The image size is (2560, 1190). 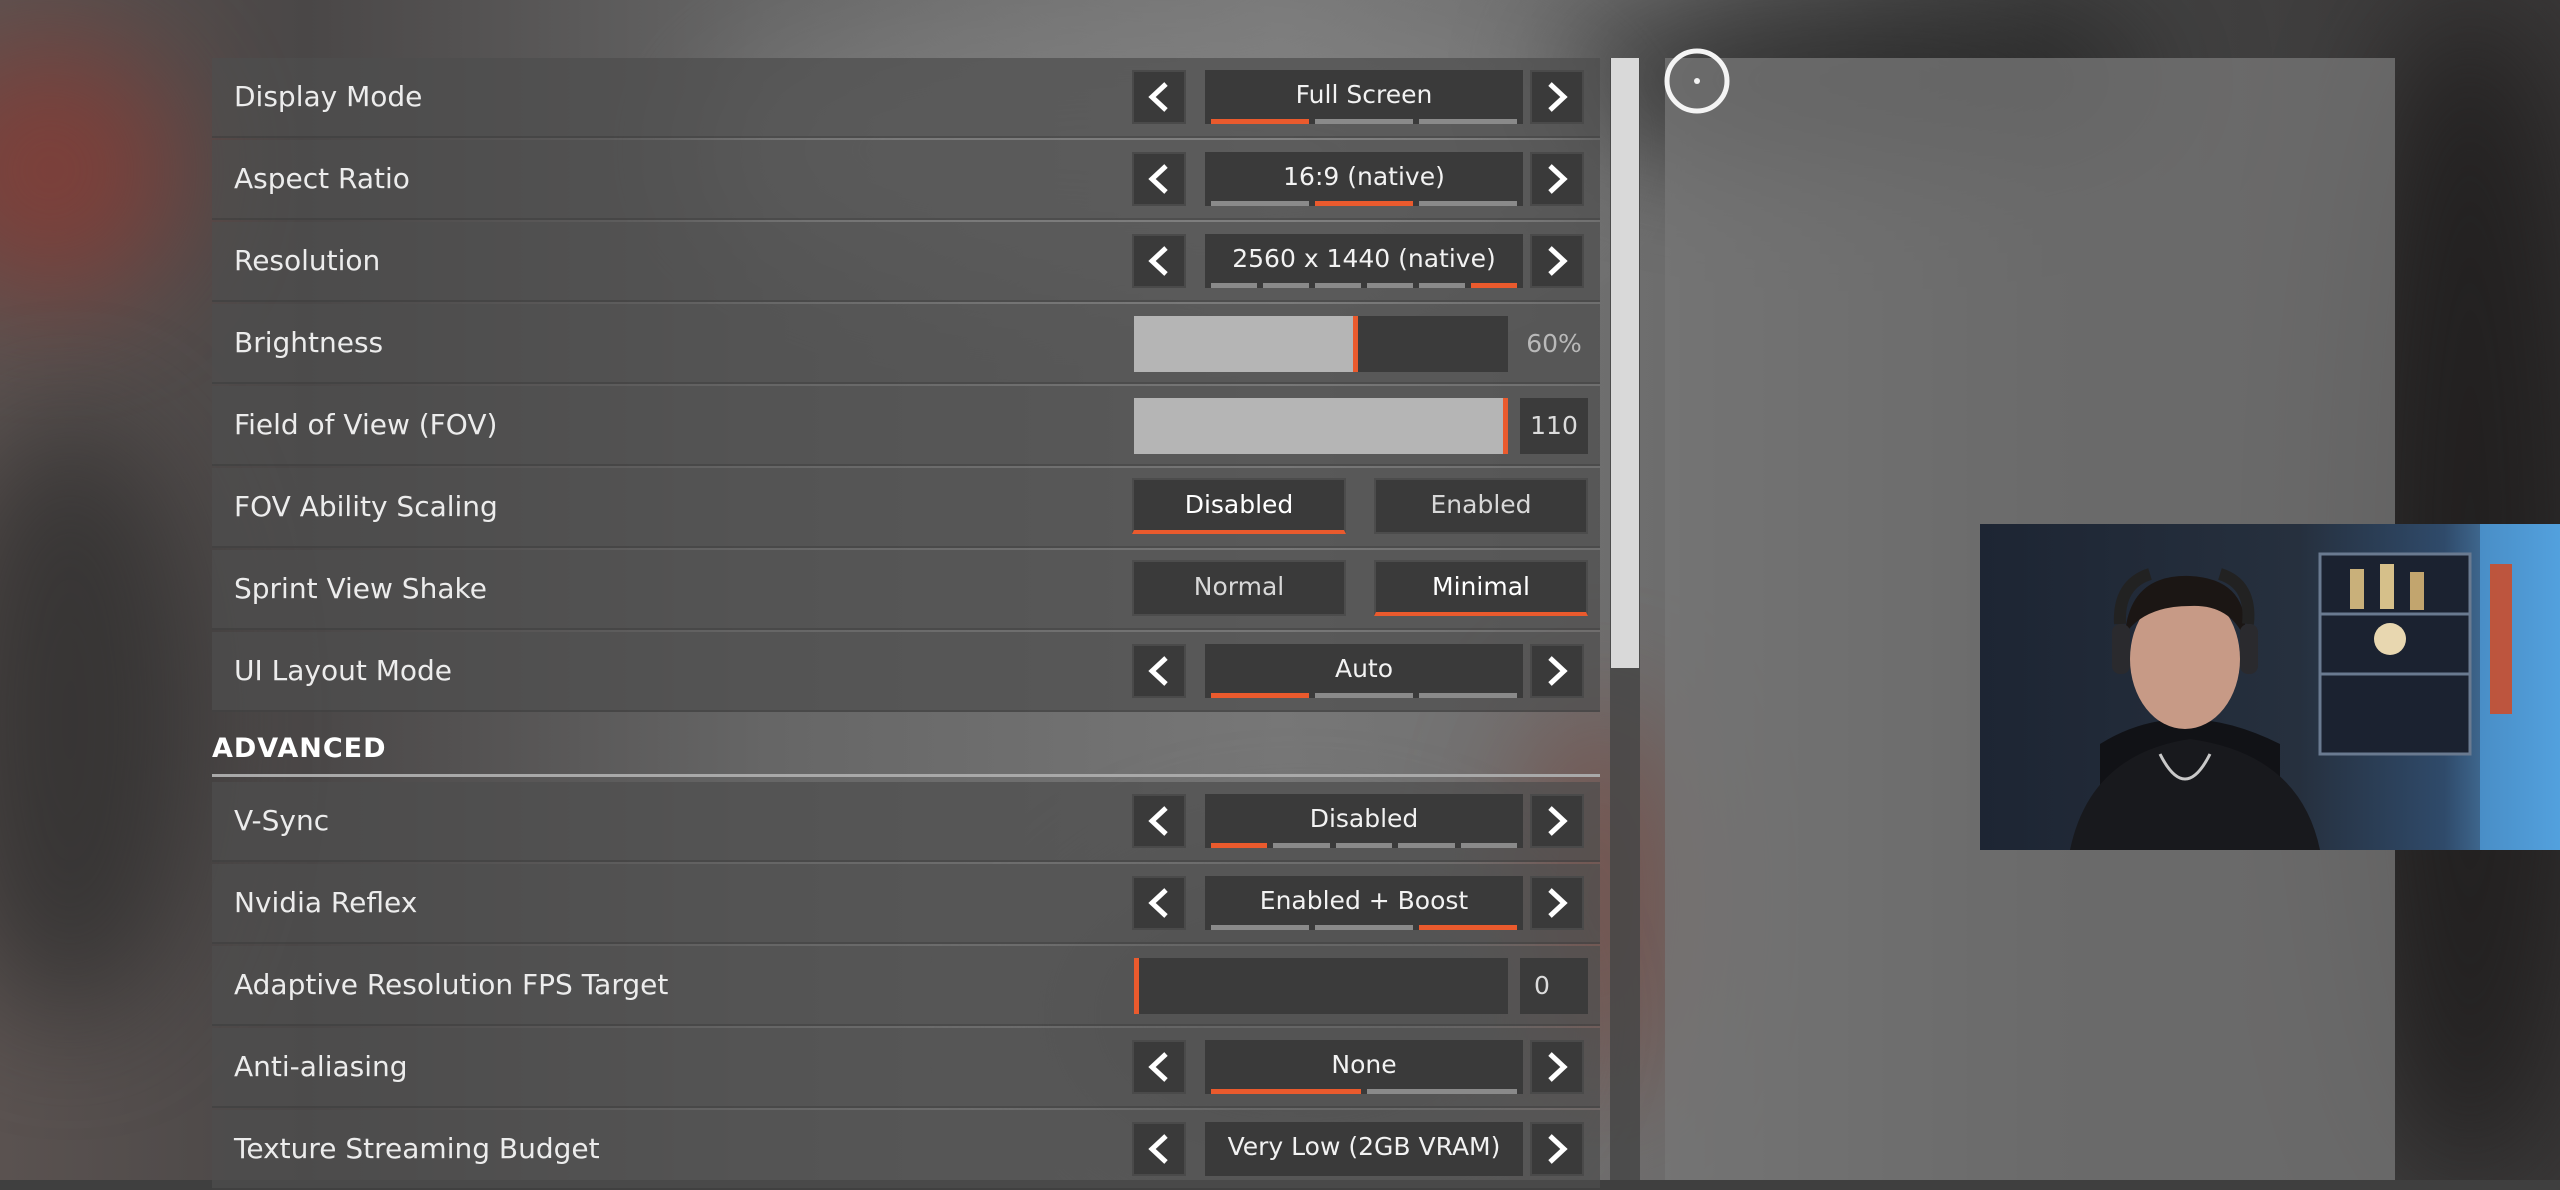 What do you see at coordinates (1364, 1149) in the screenshot?
I see `texture-budget-value: Very Low (2GB VRAM)` at bounding box center [1364, 1149].